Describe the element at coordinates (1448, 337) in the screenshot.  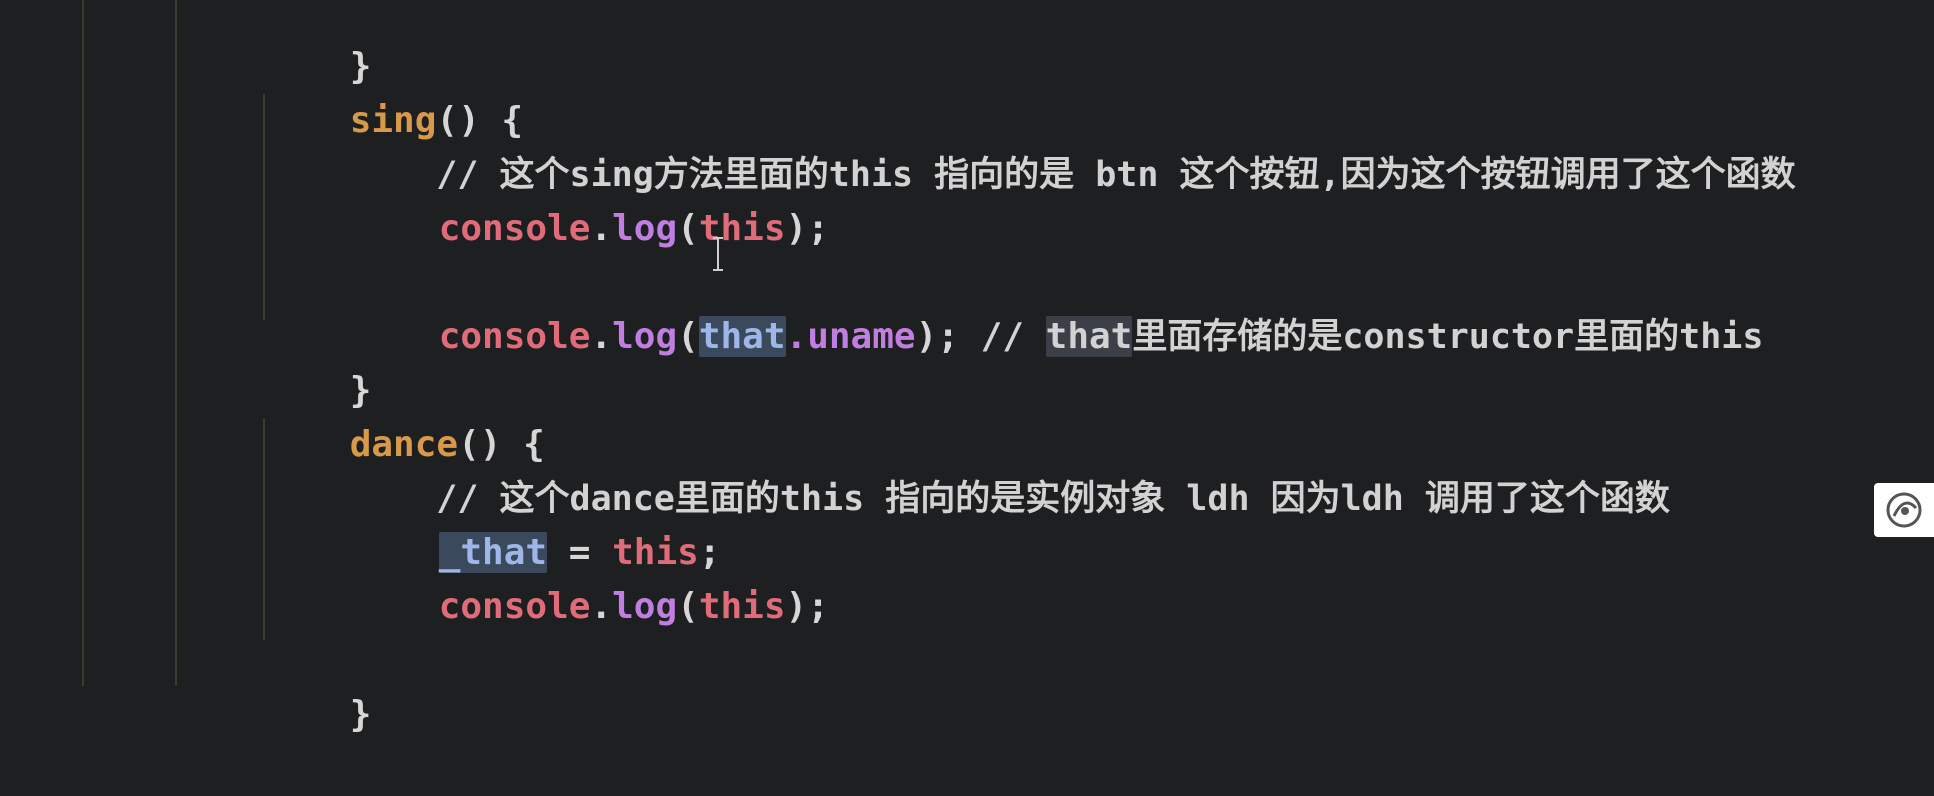
I see `code-comment: 里面存储的是constructor里面的this` at that location.